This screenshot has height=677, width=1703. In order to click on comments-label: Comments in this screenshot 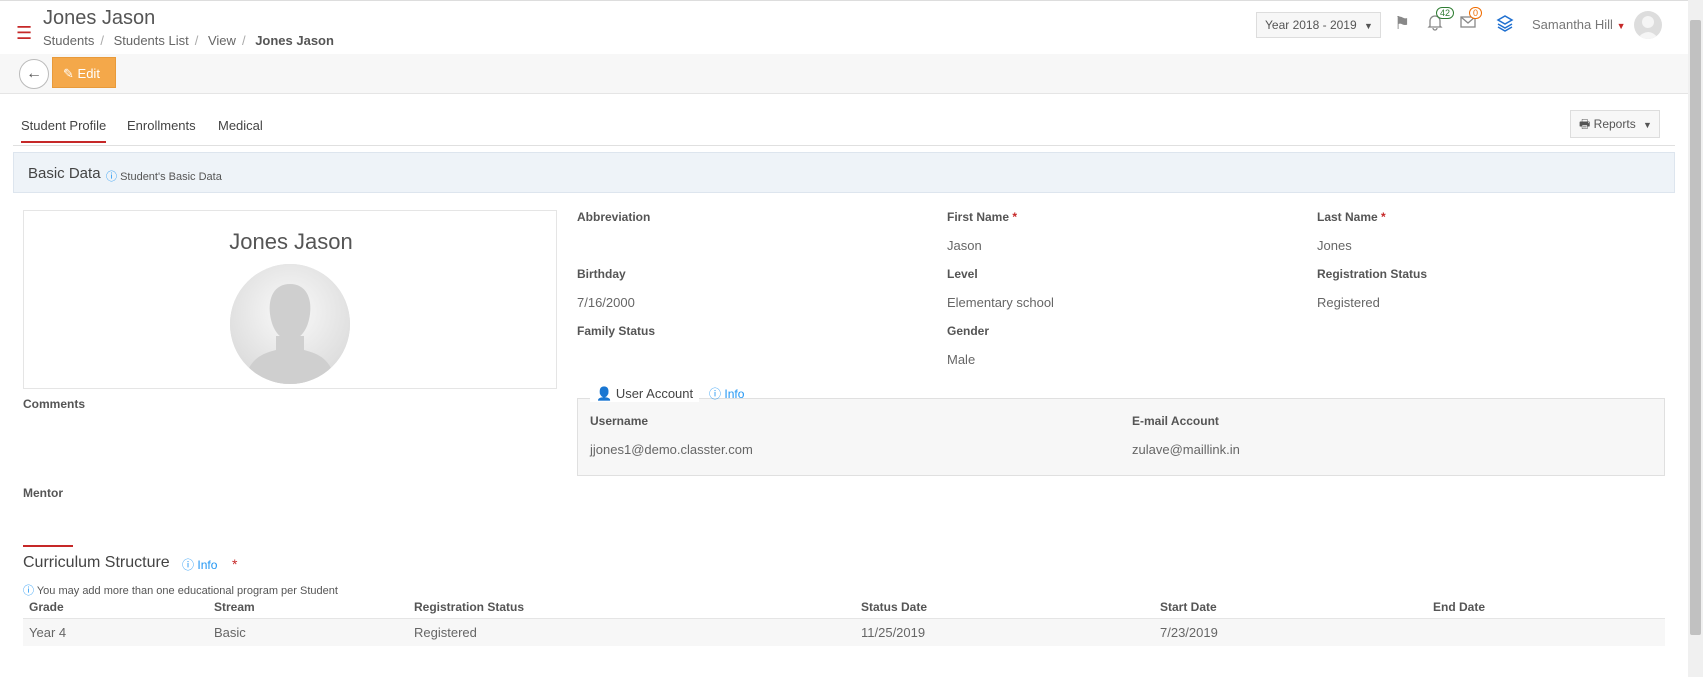, I will do `click(54, 404)`.